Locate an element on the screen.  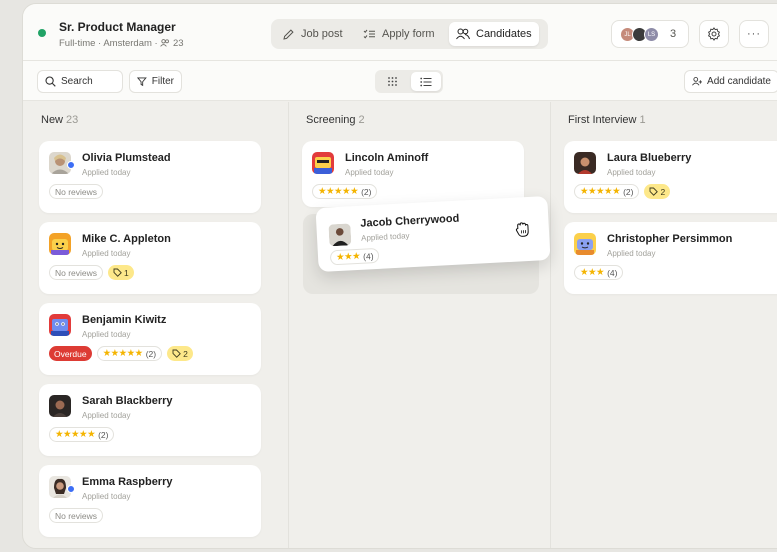
list-icon is located at coordinates (426, 81).